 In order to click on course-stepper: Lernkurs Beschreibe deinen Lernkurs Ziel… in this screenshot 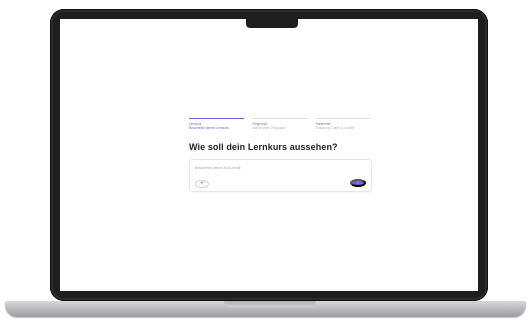, I will do `click(280, 124)`.